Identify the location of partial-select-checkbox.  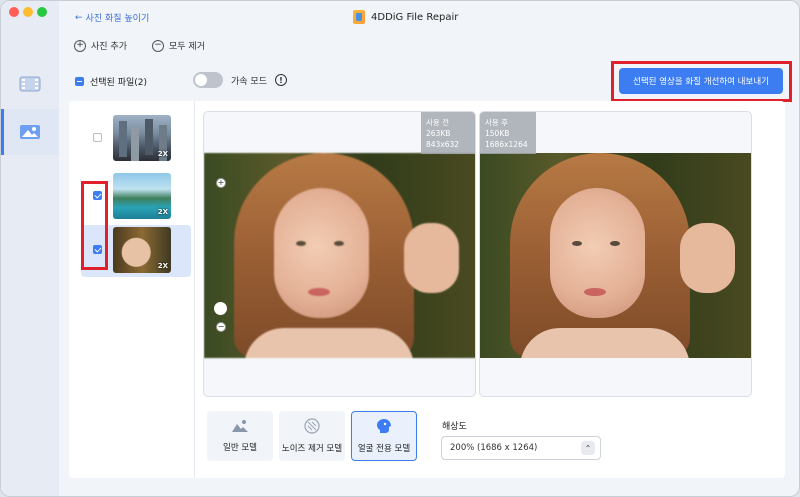
(79, 81).